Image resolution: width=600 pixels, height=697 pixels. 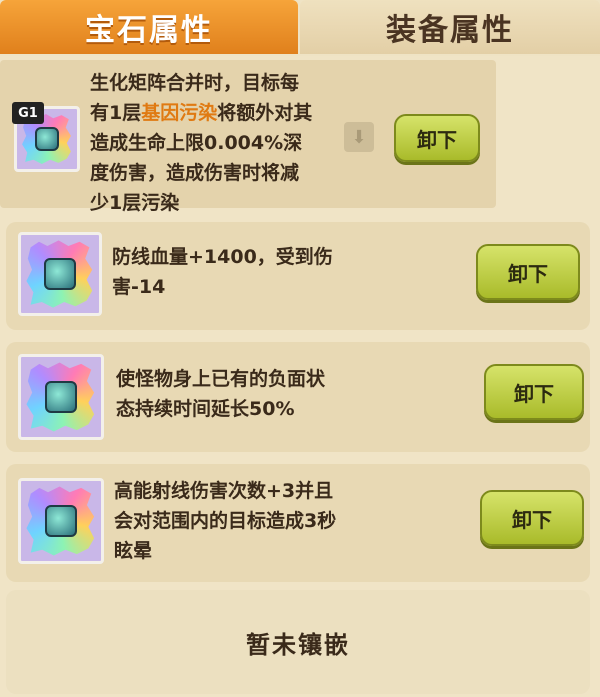 What do you see at coordinates (266, 394) in the screenshot?
I see `gem-description: 使怪物身上已有的负面状 态持续时间延长50%` at bounding box center [266, 394].